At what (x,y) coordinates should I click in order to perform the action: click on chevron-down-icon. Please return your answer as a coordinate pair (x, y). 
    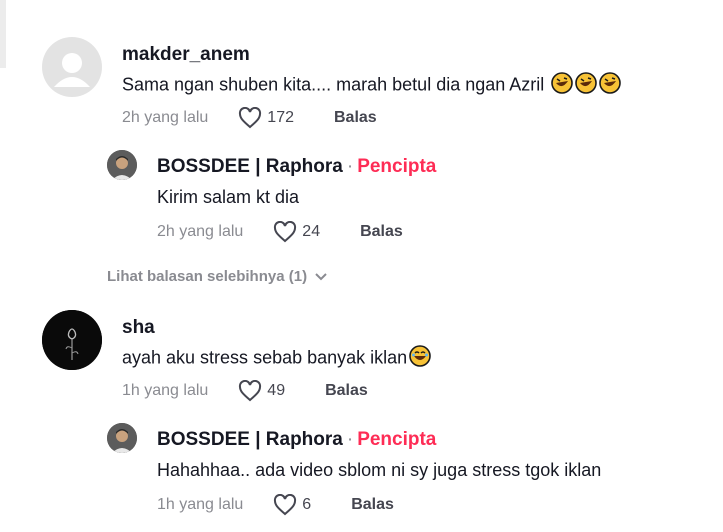
    Looking at the image, I should click on (321, 276).